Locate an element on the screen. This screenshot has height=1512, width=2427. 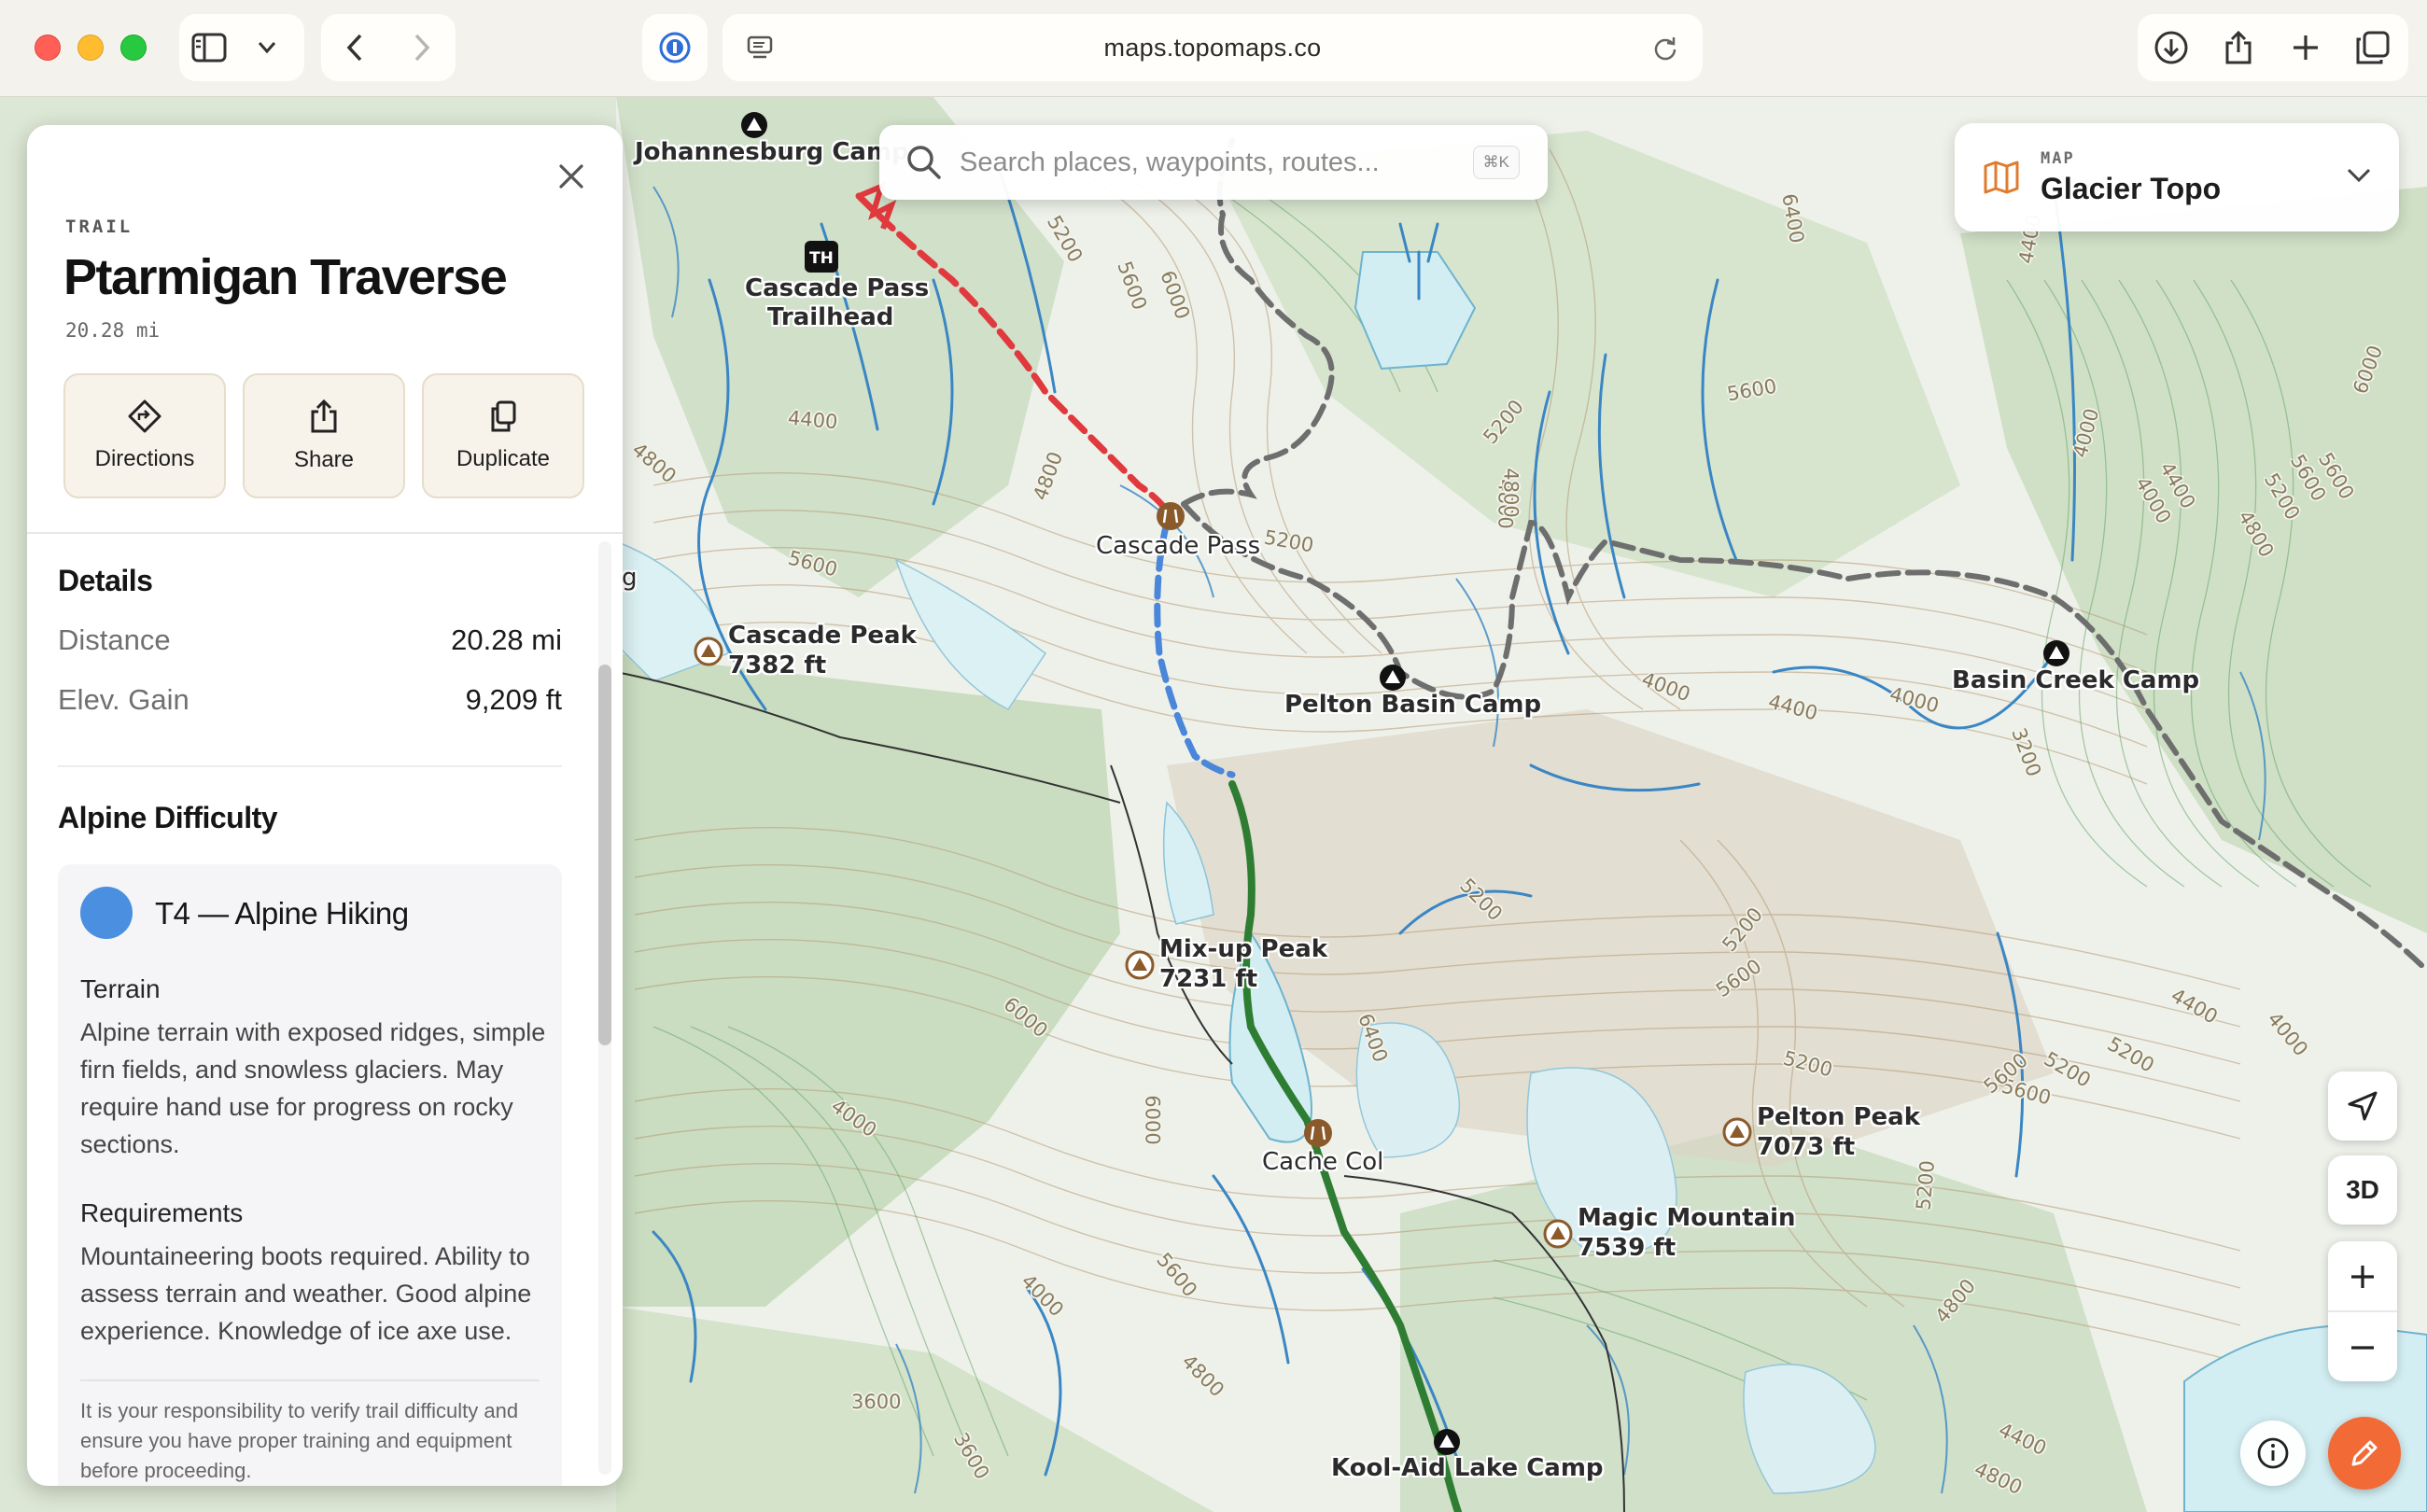
label-cascade-peak: Cascade Peak is located at coordinates (822, 636).